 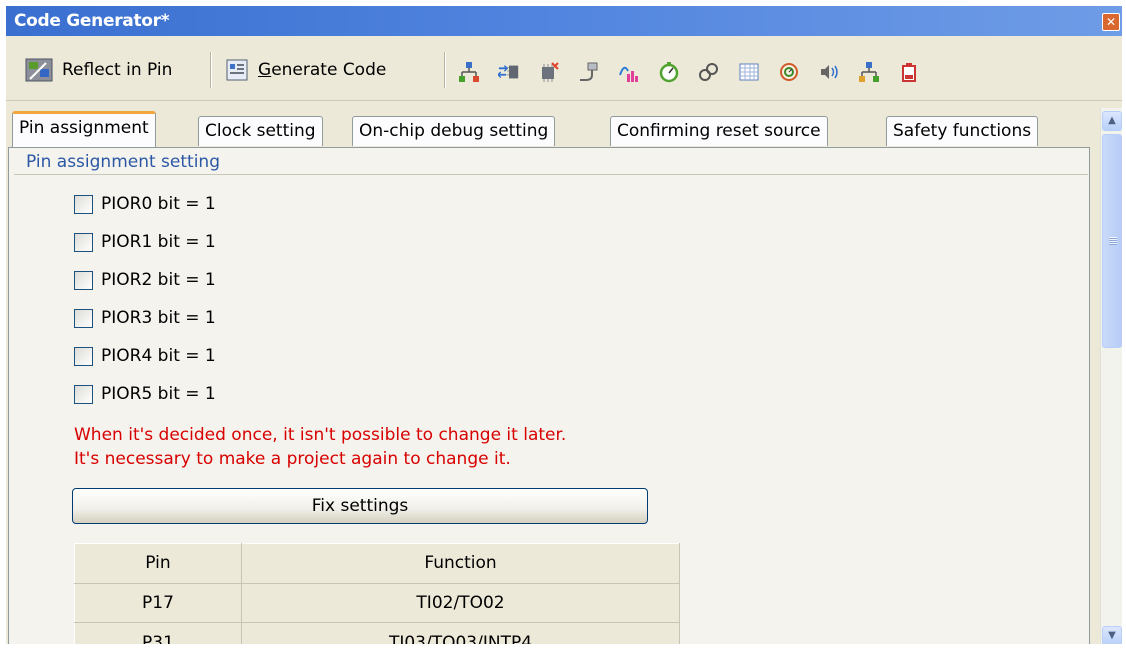 I want to click on checkbox-label: PIOR4 bit = 1, so click(x=158, y=356).